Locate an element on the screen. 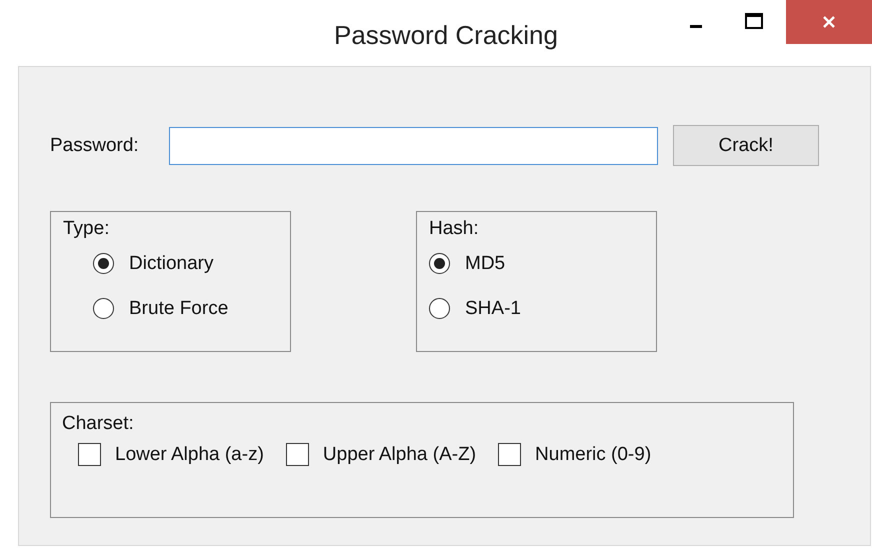 This screenshot has height=552, width=872. radio-label: SHA-1 is located at coordinates (493, 309).